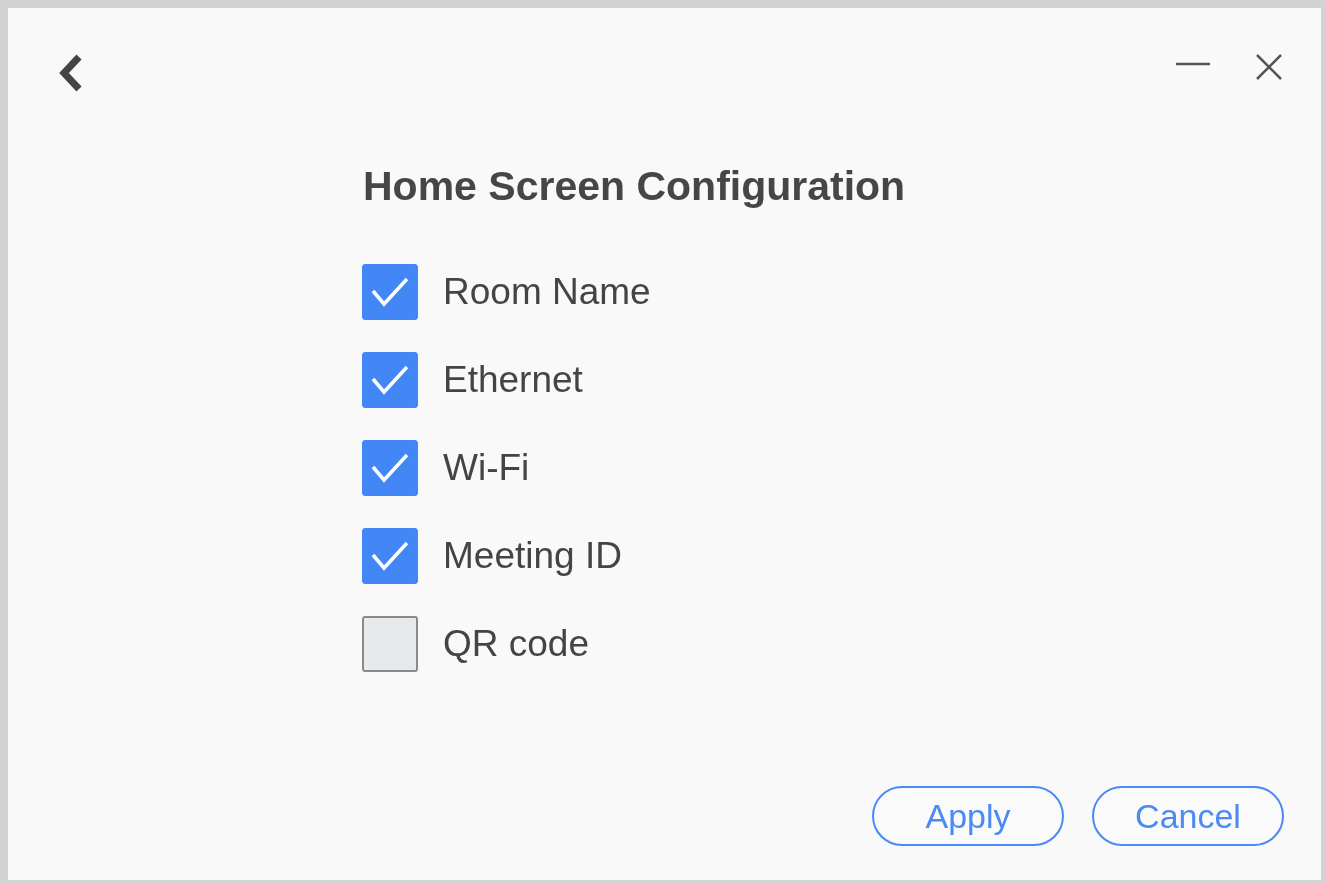 This screenshot has height=883, width=1326. Describe the element at coordinates (486, 468) in the screenshot. I see `option-label: Wi-Fi` at that location.